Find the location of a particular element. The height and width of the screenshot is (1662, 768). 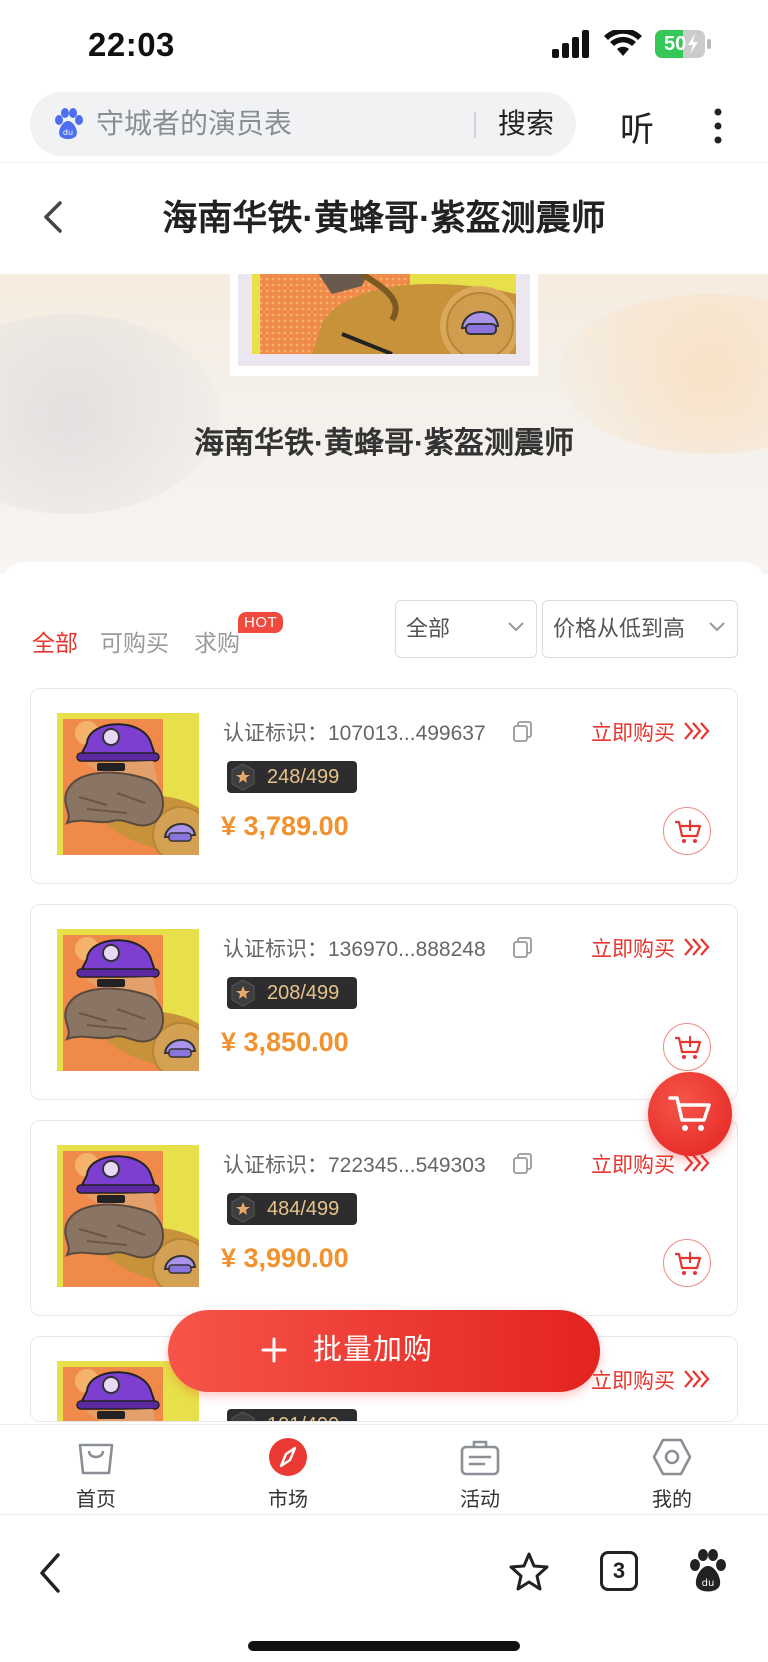

tabbar-label-market: 市场 is located at coordinates (288, 1500).